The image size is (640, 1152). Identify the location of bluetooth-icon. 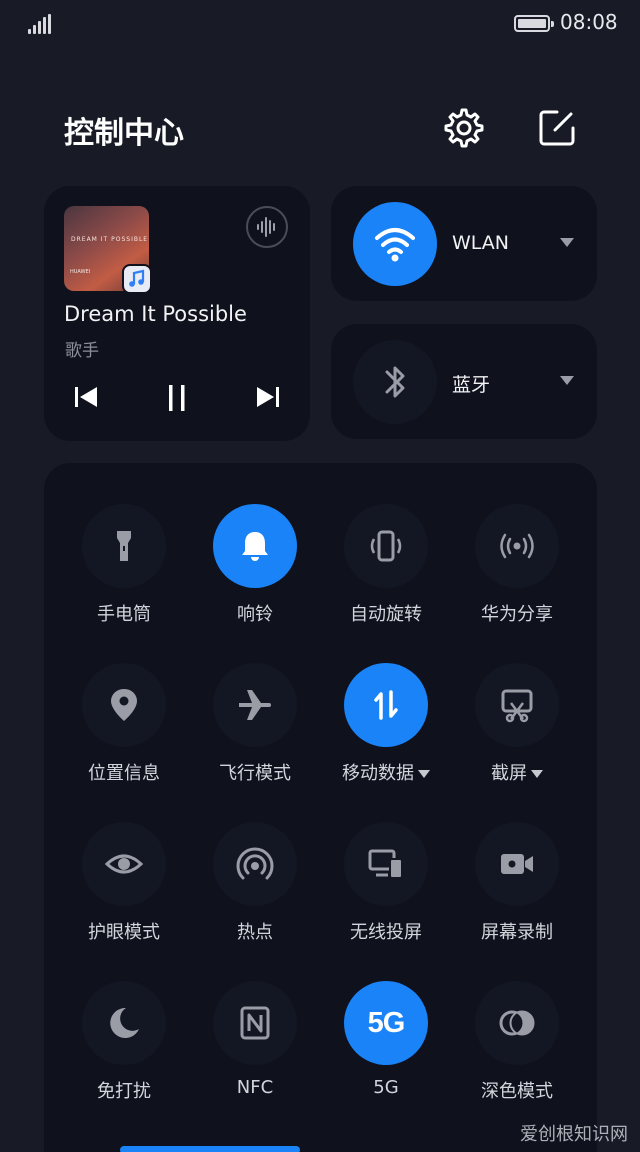
(395, 382).